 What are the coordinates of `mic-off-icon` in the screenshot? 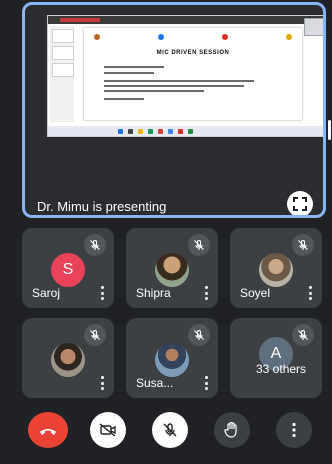 It's located at (170, 430).